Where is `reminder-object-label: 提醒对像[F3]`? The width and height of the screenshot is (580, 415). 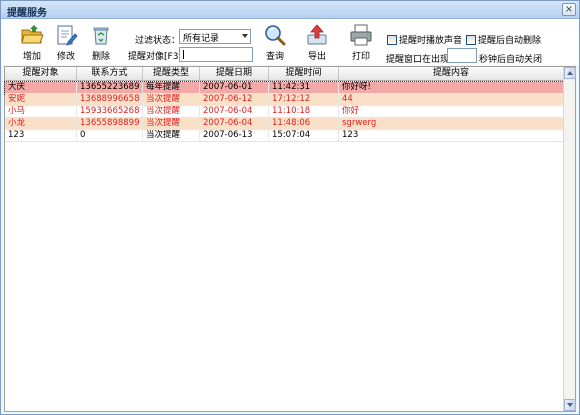 reminder-object-label: 提醒对像[F3] is located at coordinates (155, 57).